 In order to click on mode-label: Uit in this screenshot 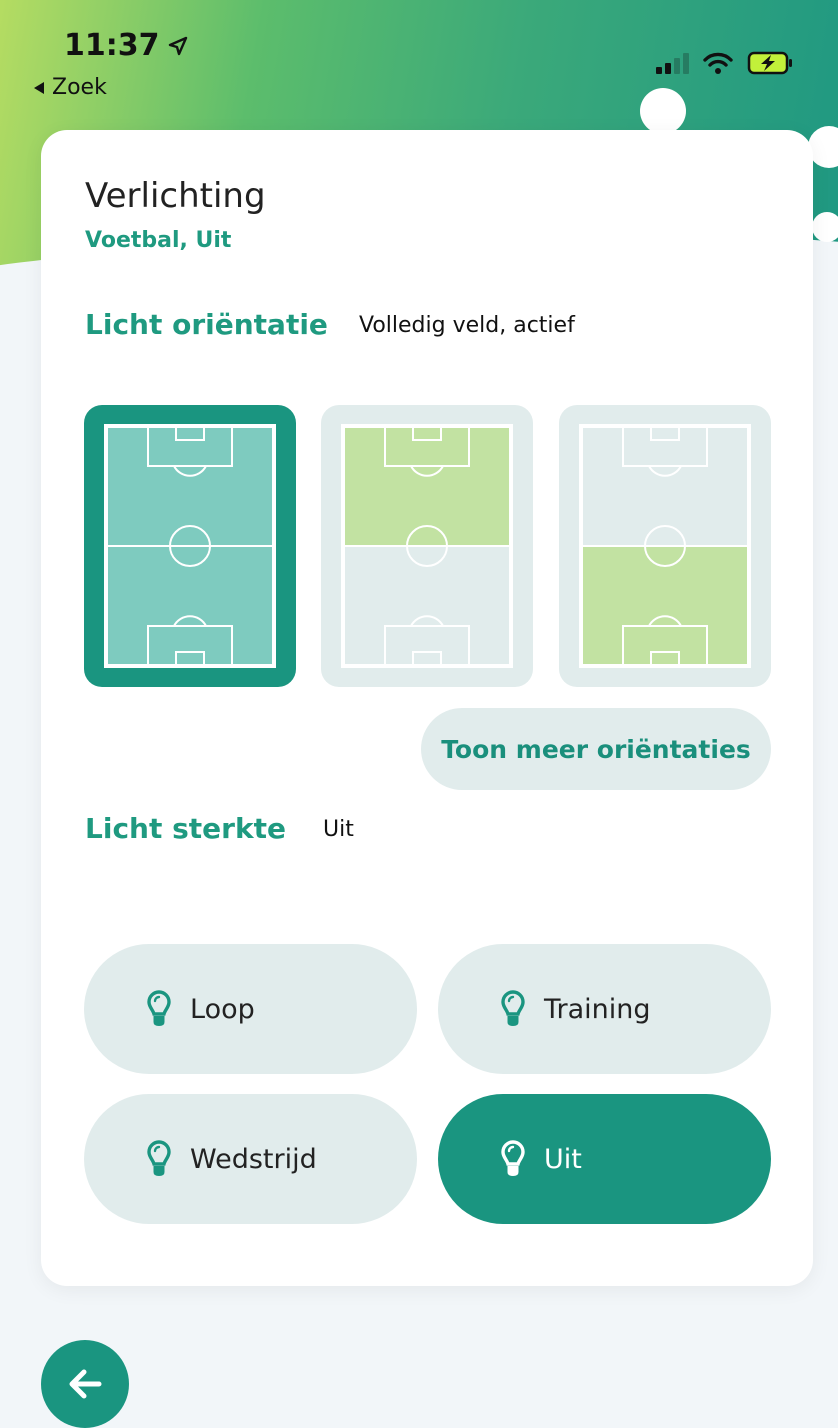, I will do `click(563, 1159)`.